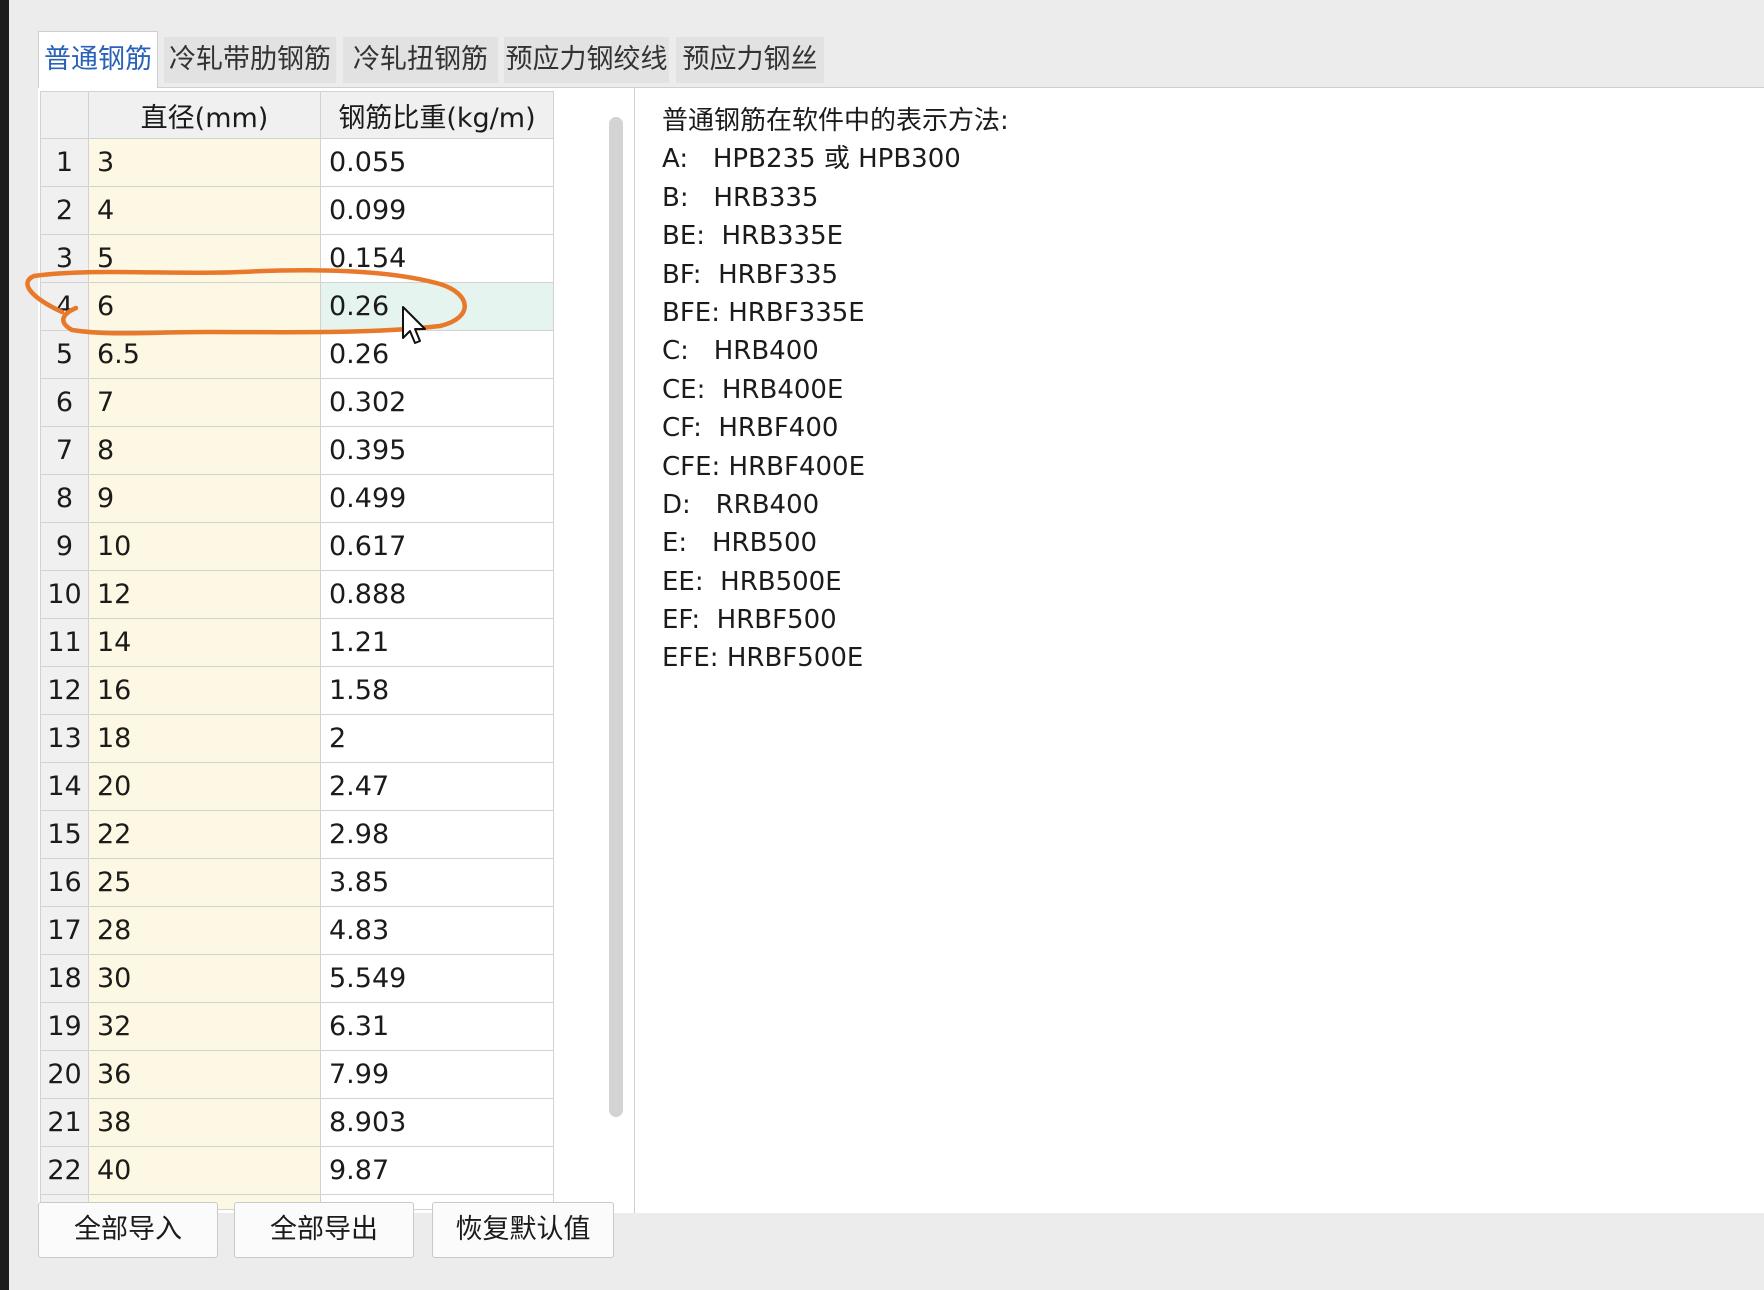 Image resolution: width=1764 pixels, height=1290 pixels. Describe the element at coordinates (250, 60) in the screenshot. I see `tab-cold-rolled-ribbed: 冷轧带肋钢筋` at that location.